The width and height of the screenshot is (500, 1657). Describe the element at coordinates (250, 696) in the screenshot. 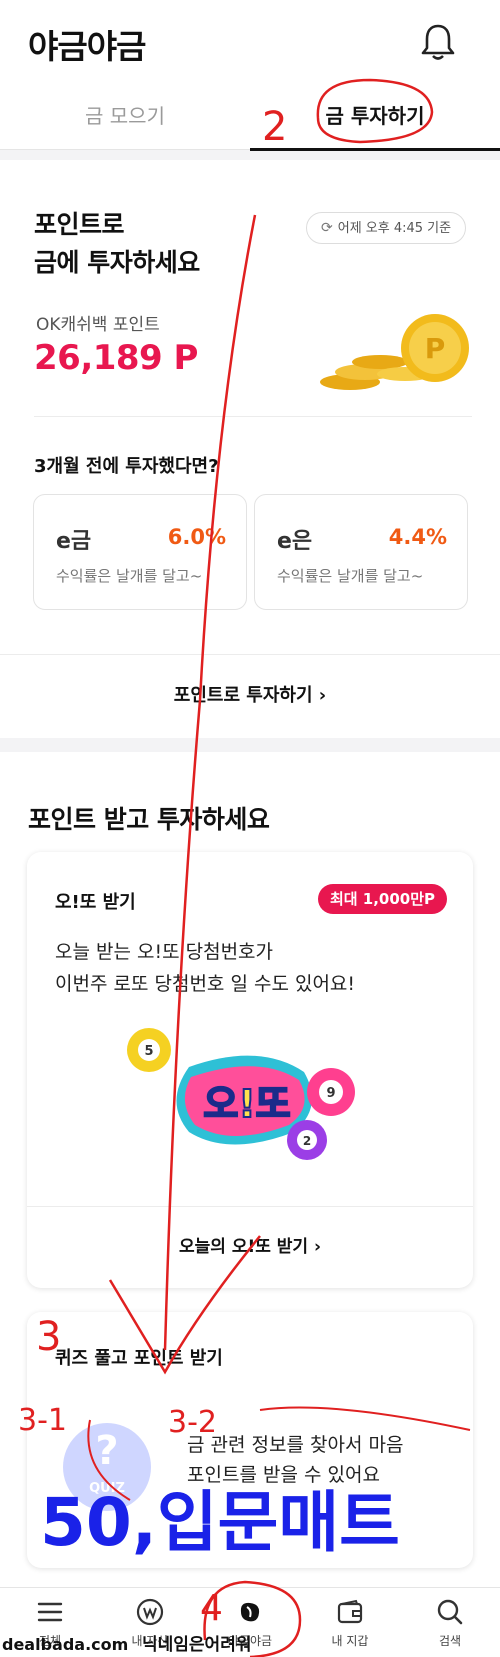

I see `invest-with-points-link: 포인트로 투자하기 ›` at that location.